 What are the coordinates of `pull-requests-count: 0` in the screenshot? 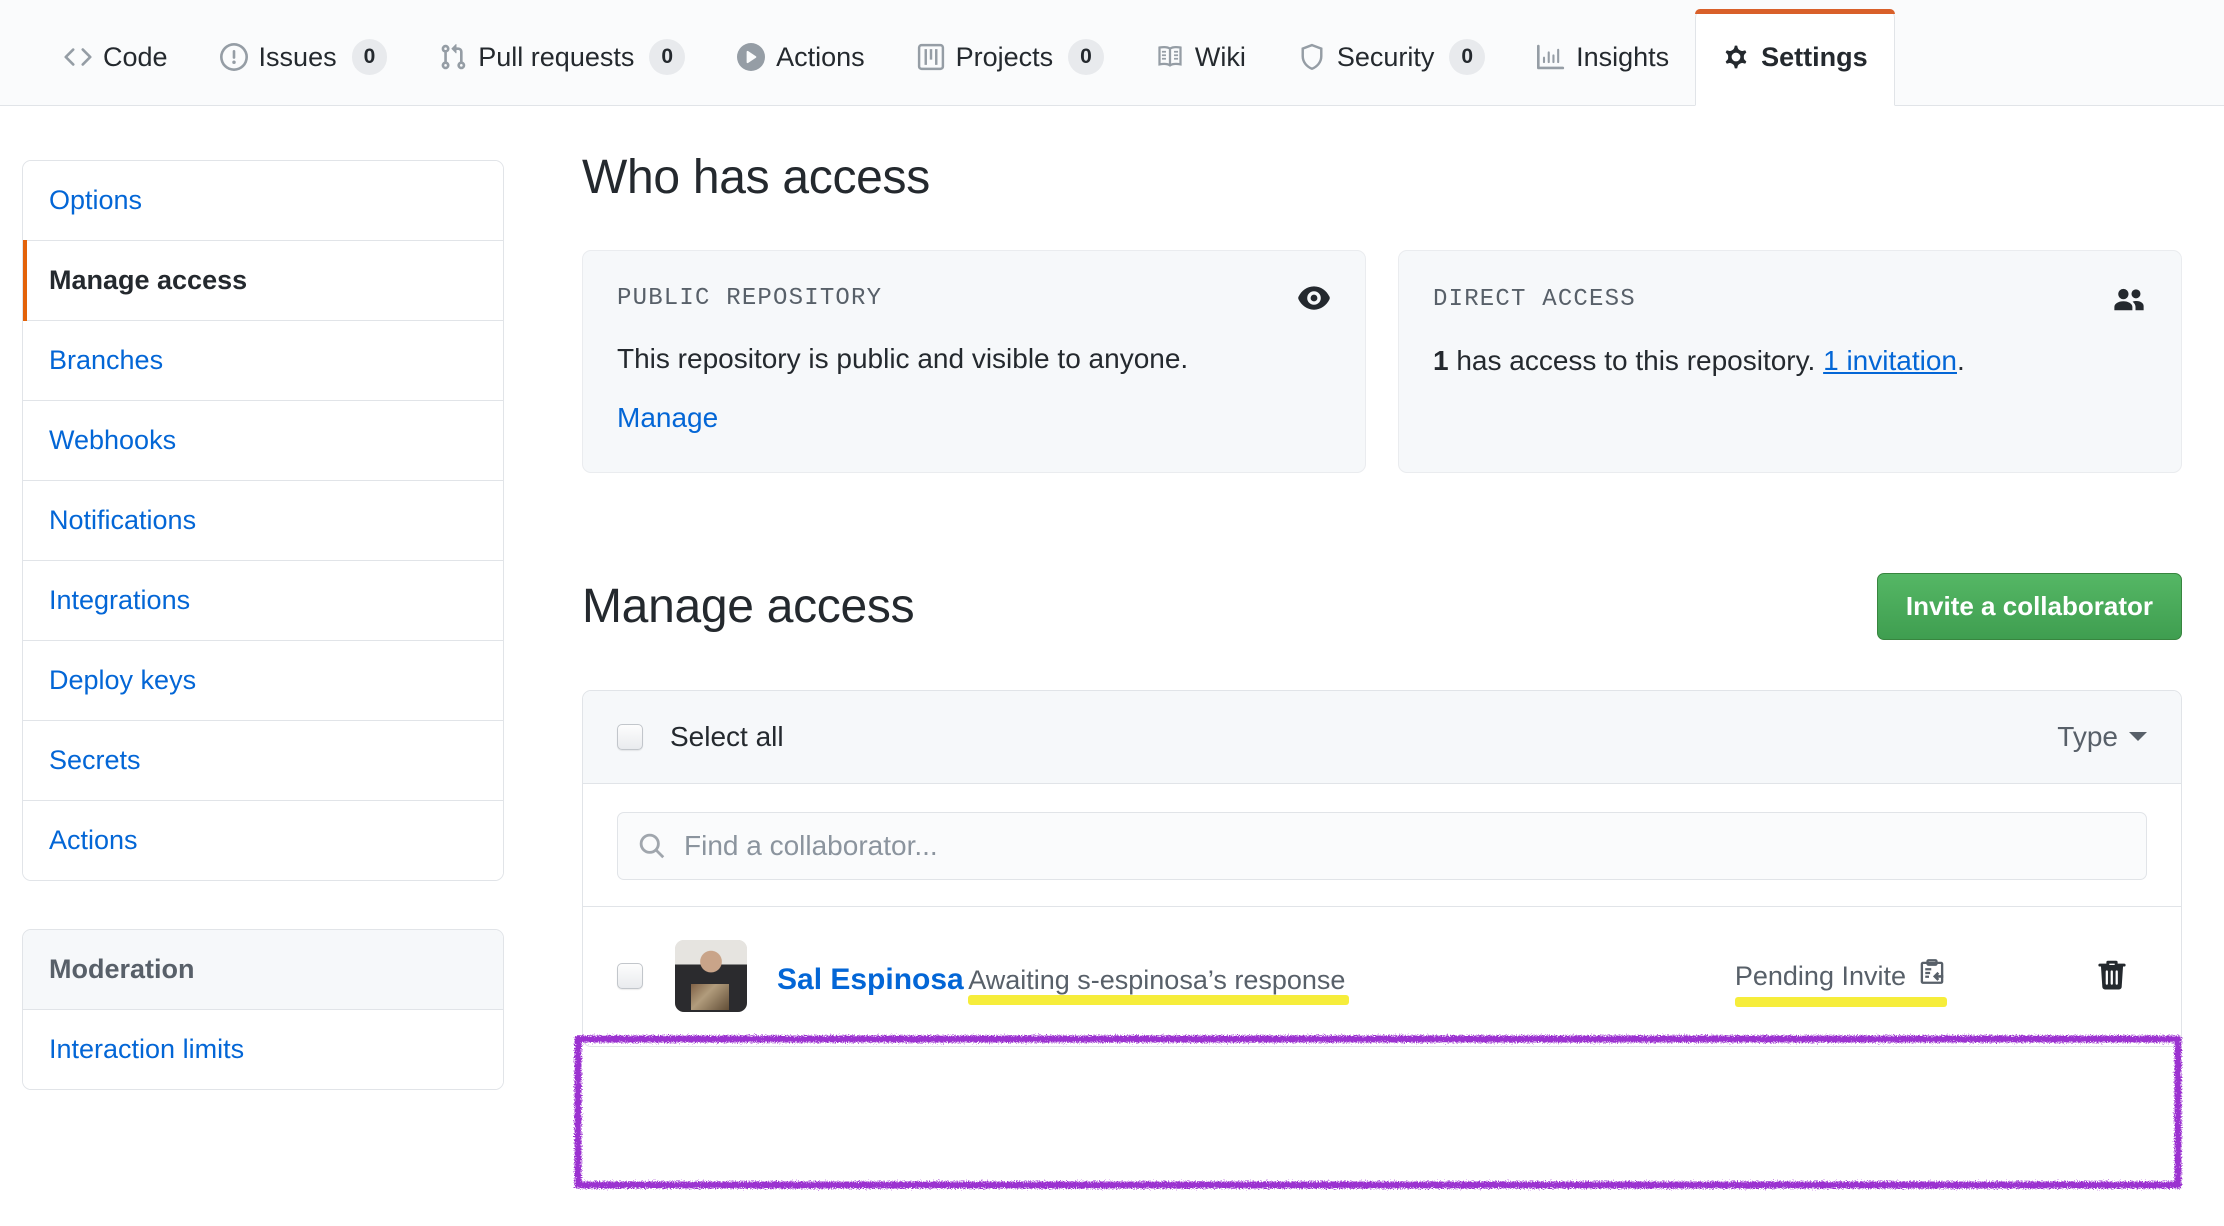 It's located at (667, 57).